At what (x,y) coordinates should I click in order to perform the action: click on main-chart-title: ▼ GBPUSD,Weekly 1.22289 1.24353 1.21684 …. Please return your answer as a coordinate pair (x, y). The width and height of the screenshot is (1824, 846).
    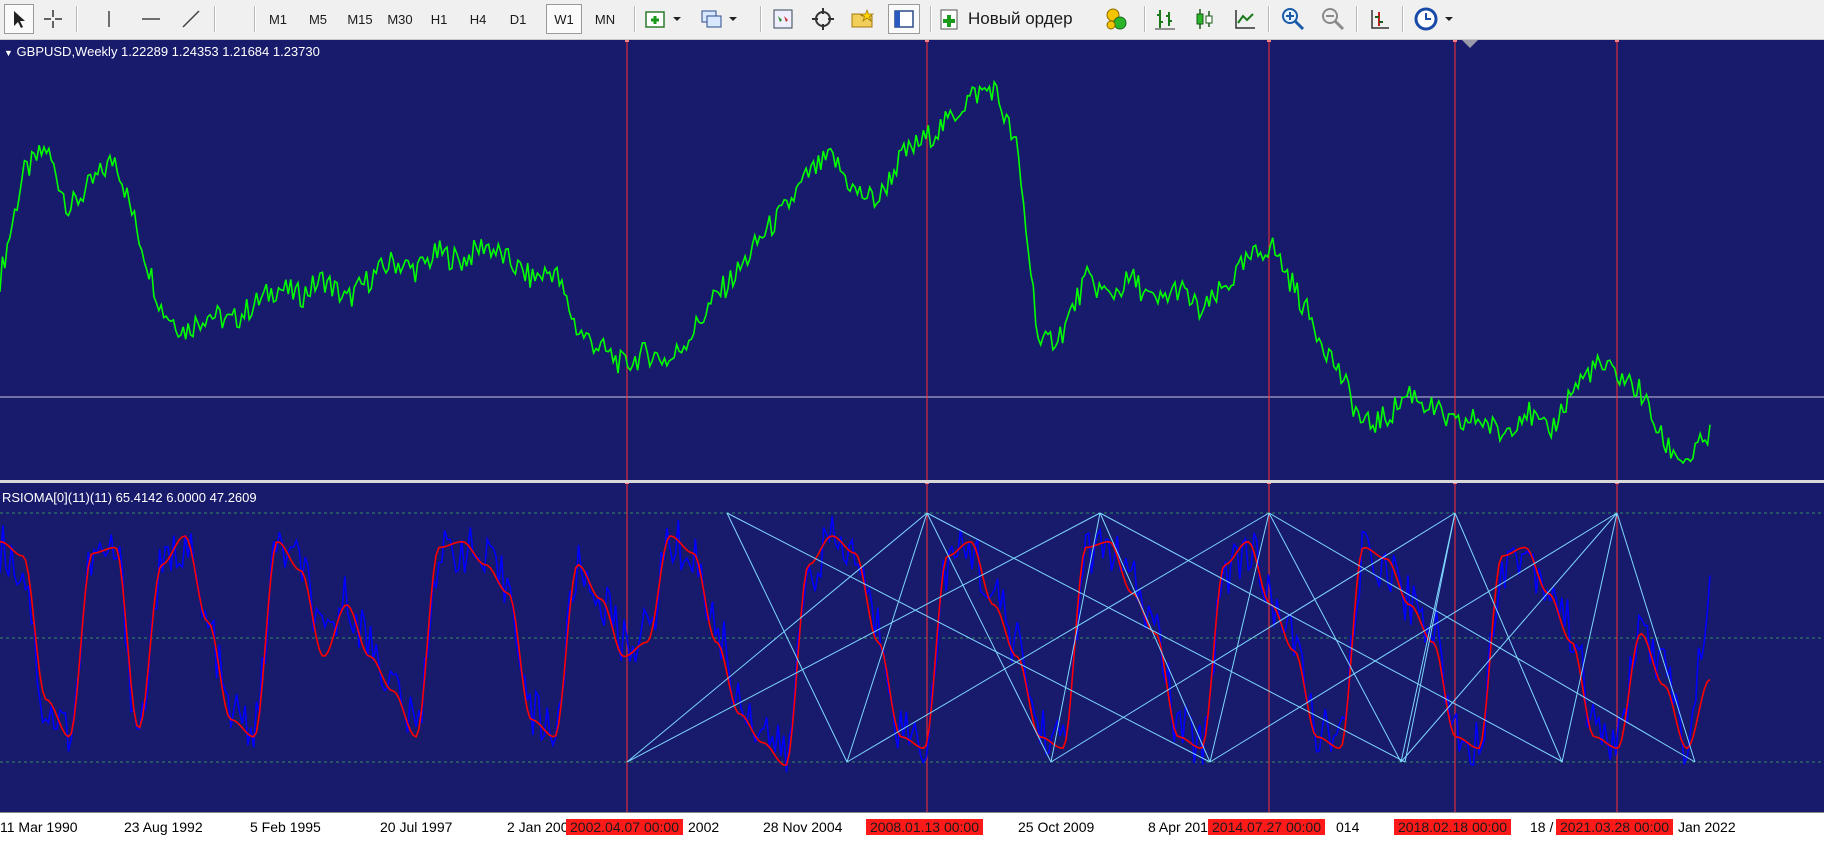
    Looking at the image, I should click on (162, 51).